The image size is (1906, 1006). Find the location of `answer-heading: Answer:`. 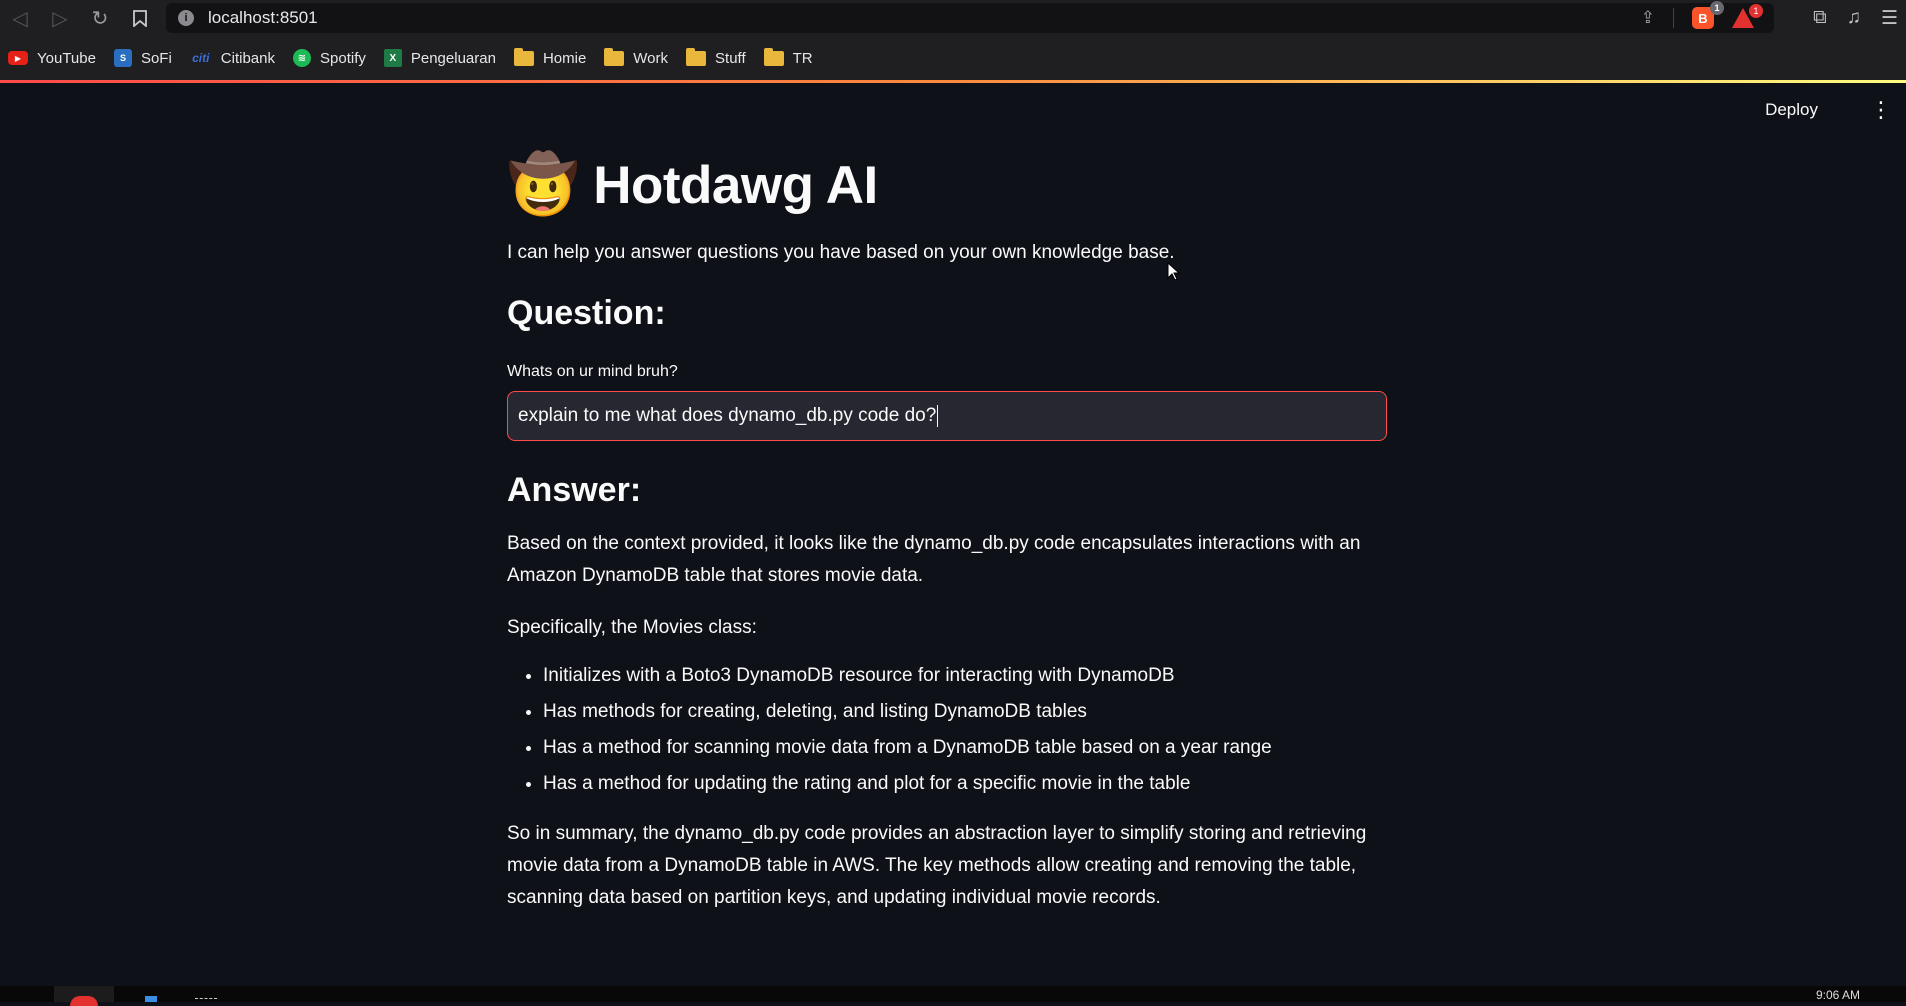

answer-heading: Answer: is located at coordinates (574, 490).